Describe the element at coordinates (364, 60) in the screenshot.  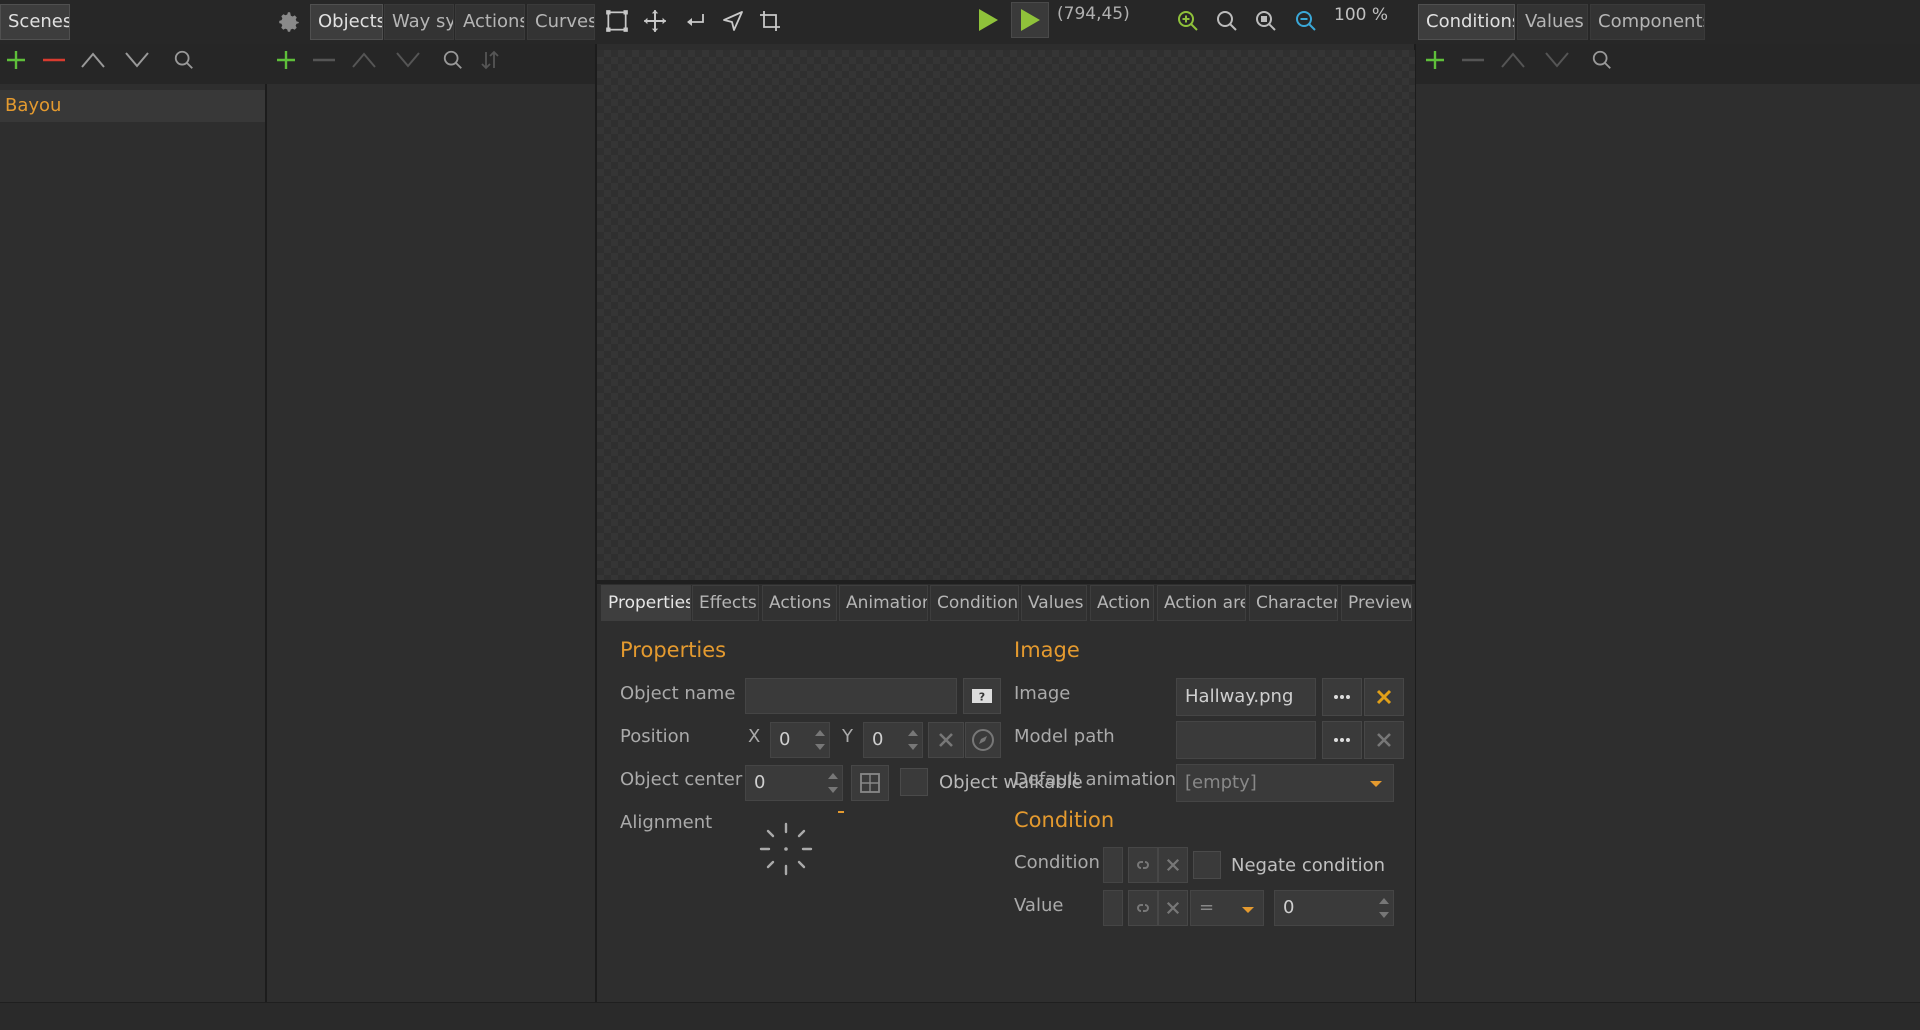
I see `object-move-up-icon` at that location.